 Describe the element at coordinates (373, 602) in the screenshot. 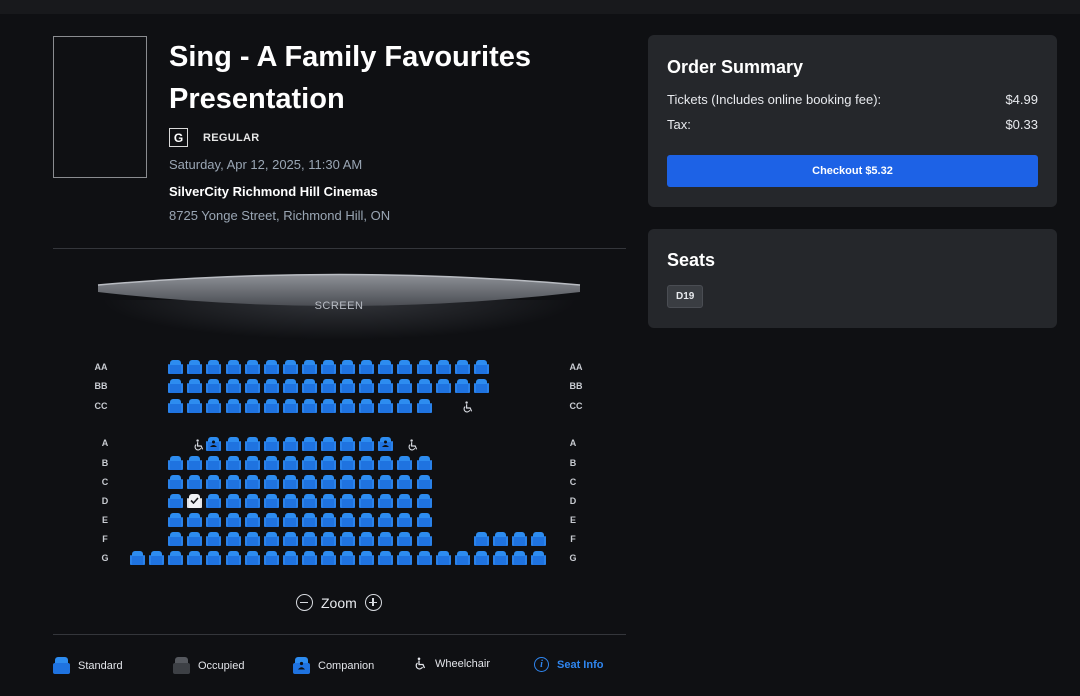

I see `zoom-in-icon` at that location.